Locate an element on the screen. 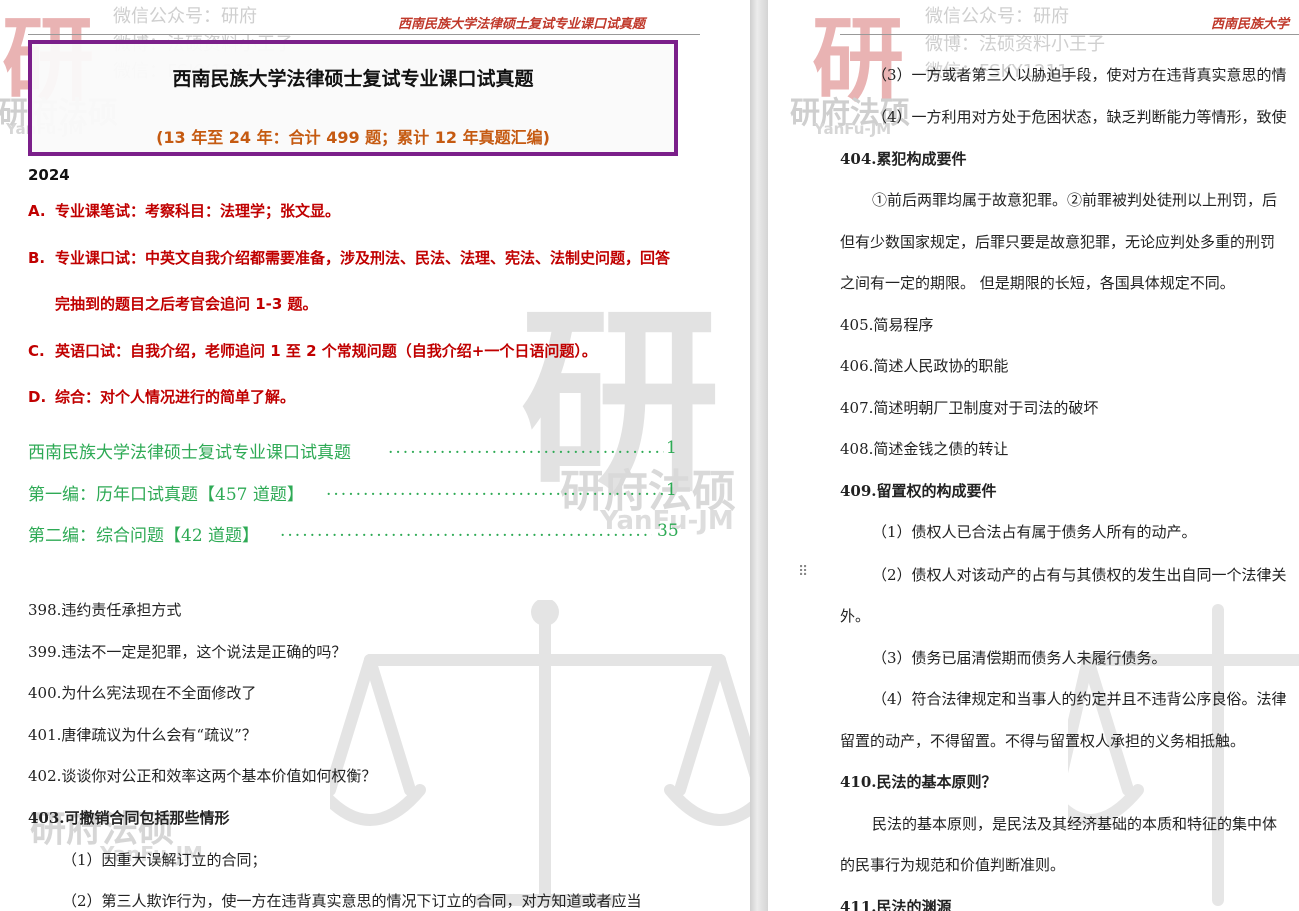  answer-line: （2）第三人欺诈行为，使一方在违背真实意思的情况下订立的合同，对方知道或者应当 is located at coordinates (352, 901).